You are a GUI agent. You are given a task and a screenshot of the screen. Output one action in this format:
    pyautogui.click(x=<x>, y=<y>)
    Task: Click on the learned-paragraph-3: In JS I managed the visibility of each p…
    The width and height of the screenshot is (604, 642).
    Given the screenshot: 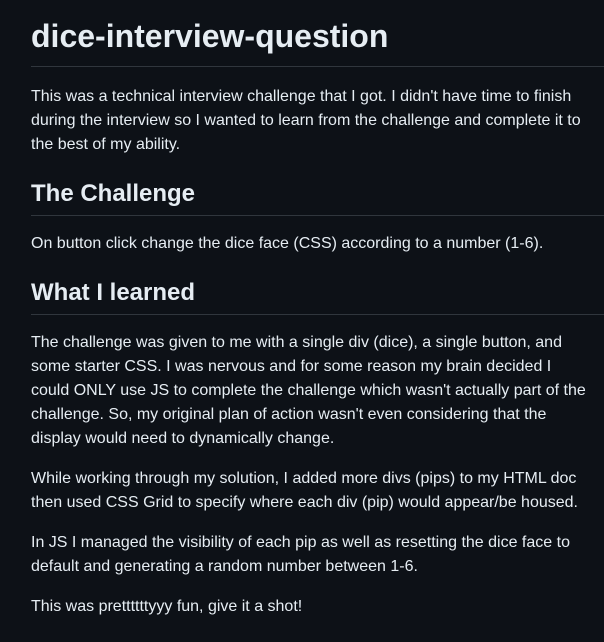 What is the action you would take?
    pyautogui.click(x=300, y=554)
    